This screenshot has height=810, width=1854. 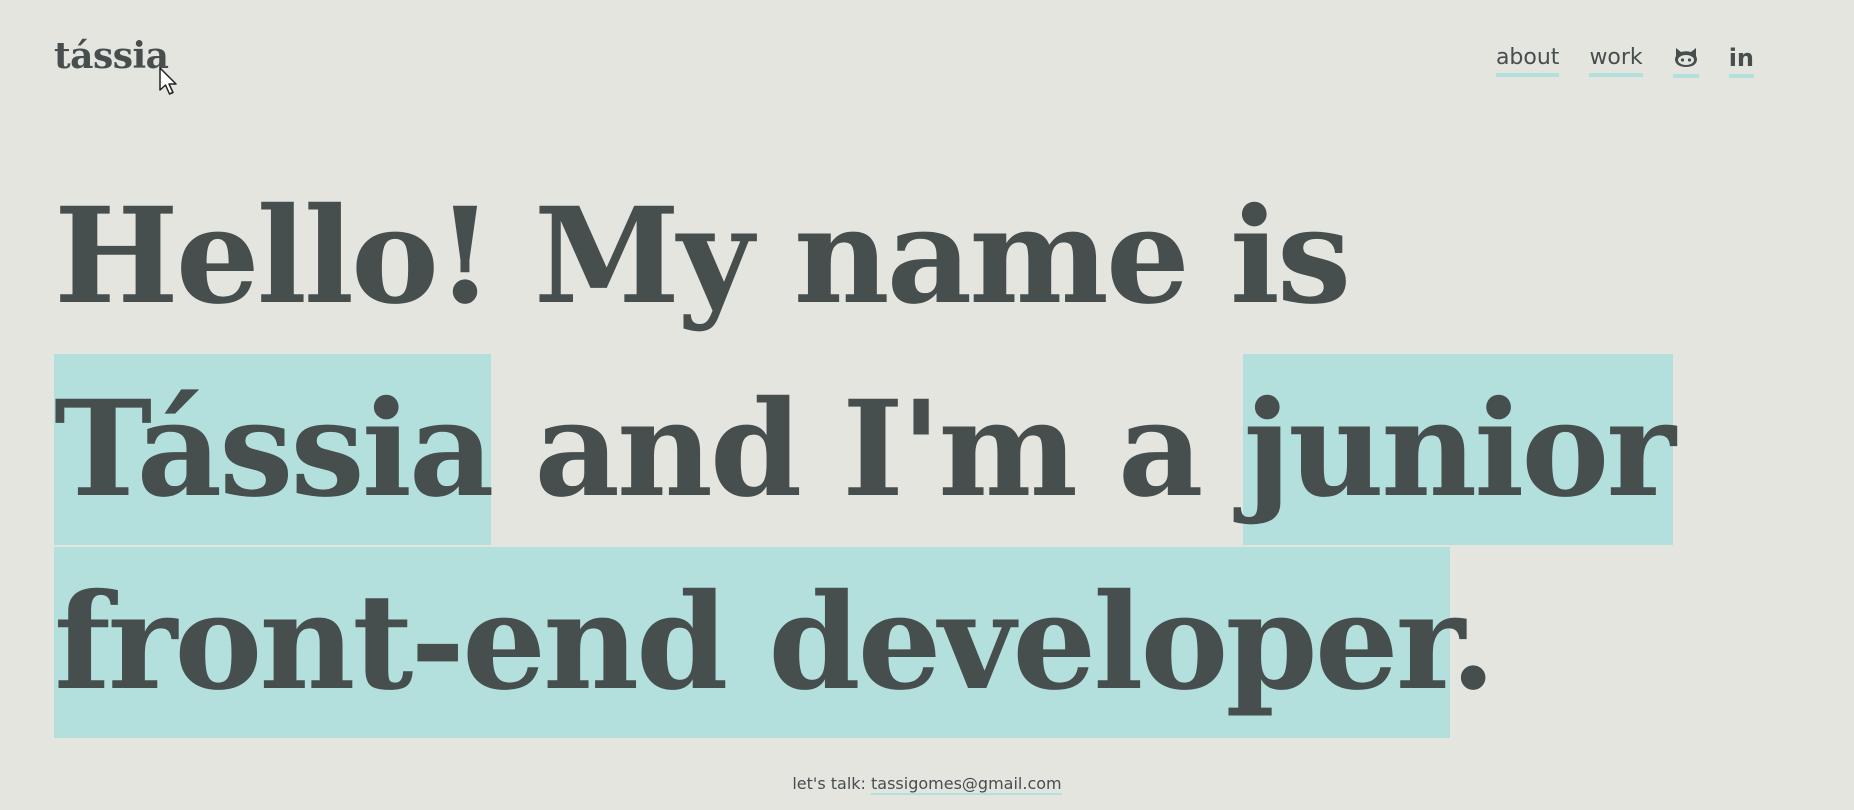 I want to click on hero-intro-text: Hello! My name is, so click(x=702, y=256).